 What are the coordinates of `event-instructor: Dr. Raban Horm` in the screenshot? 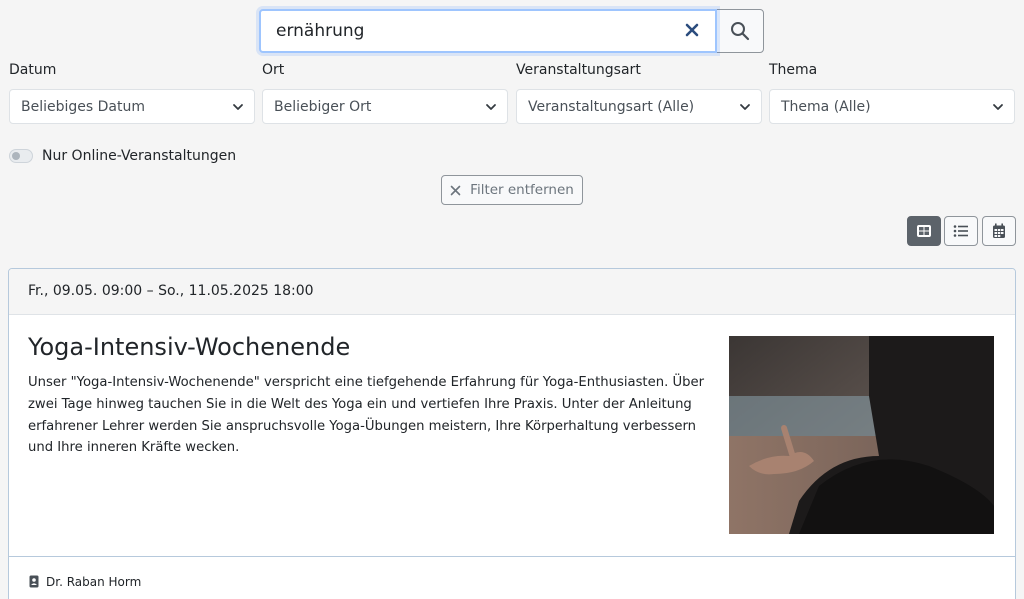 It's located at (94, 581).